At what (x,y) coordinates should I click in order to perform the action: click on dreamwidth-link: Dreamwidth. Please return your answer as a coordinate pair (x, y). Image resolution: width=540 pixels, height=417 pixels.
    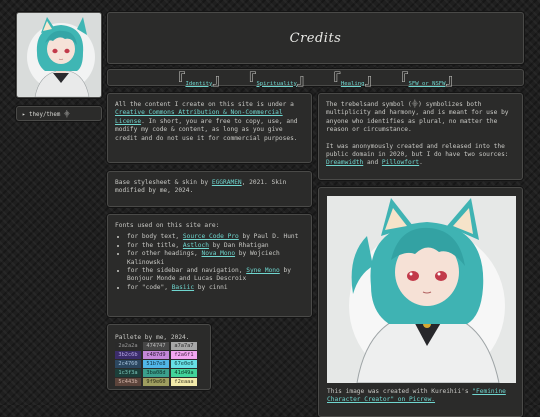
    Looking at the image, I should click on (344, 162).